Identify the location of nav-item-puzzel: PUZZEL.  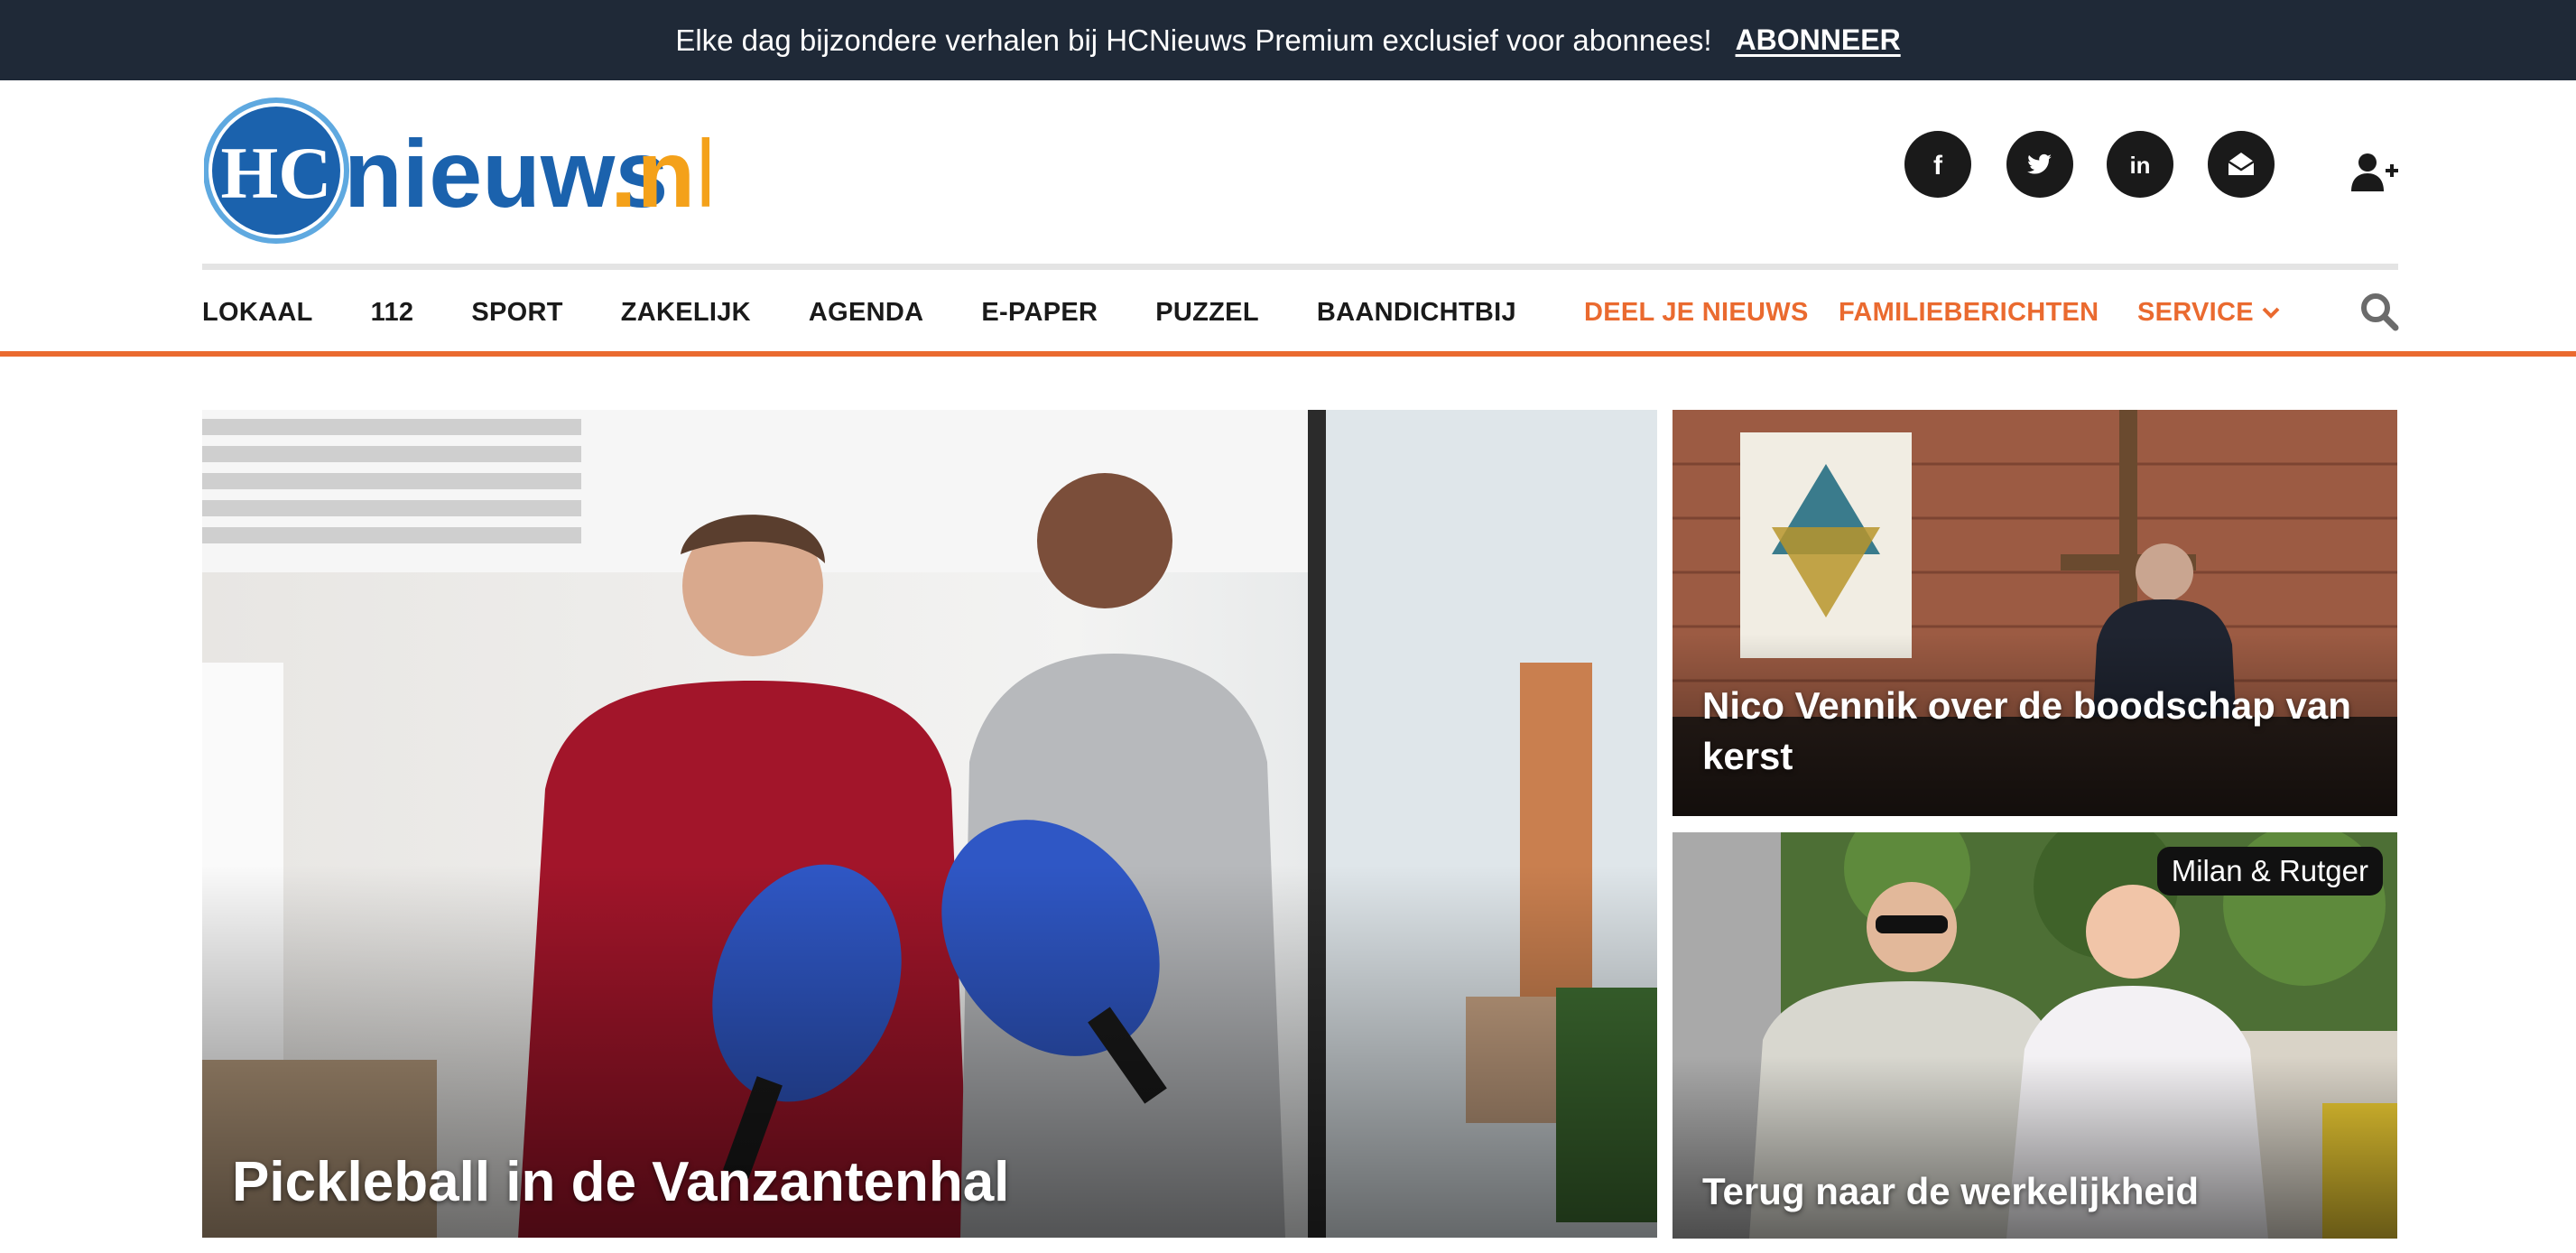
(1207, 313).